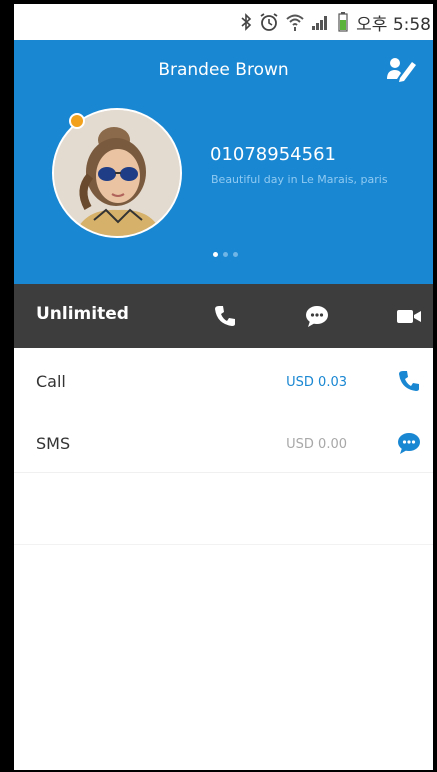 This screenshot has height=772, width=437. Describe the element at coordinates (223, 544) in the screenshot. I see `empty-content-area` at that location.